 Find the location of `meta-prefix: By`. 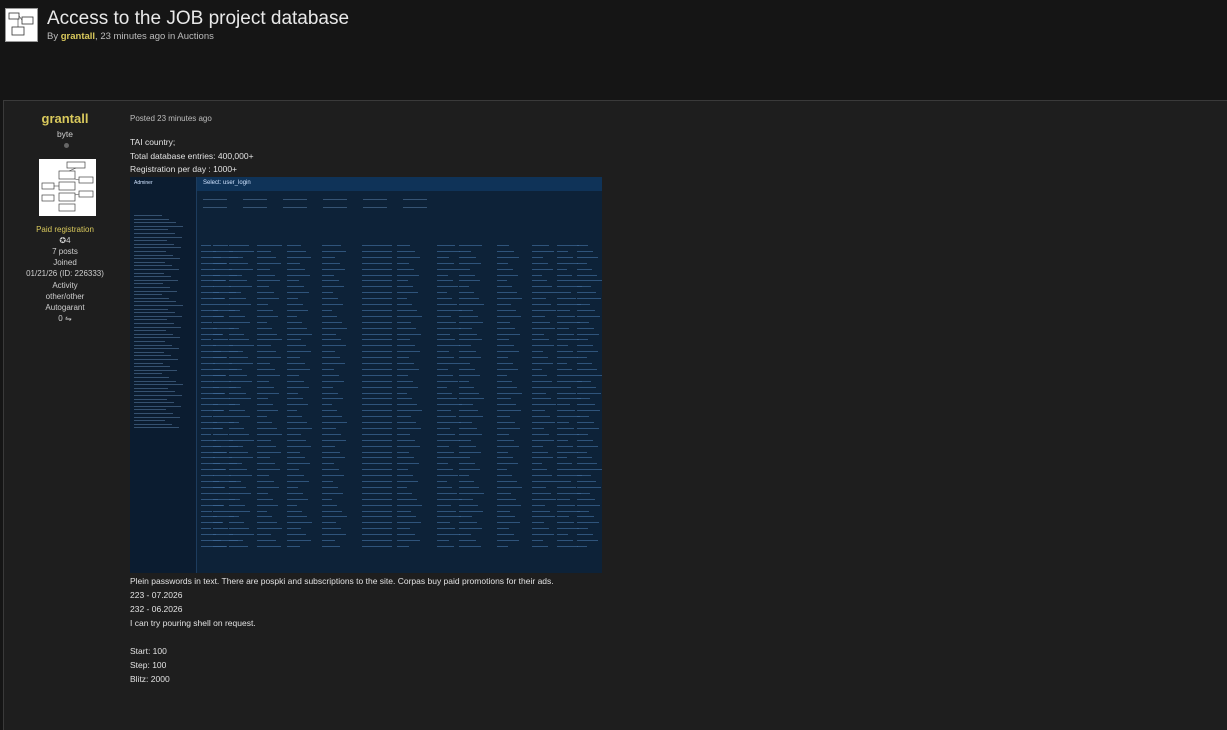

meta-prefix: By is located at coordinates (53, 36).